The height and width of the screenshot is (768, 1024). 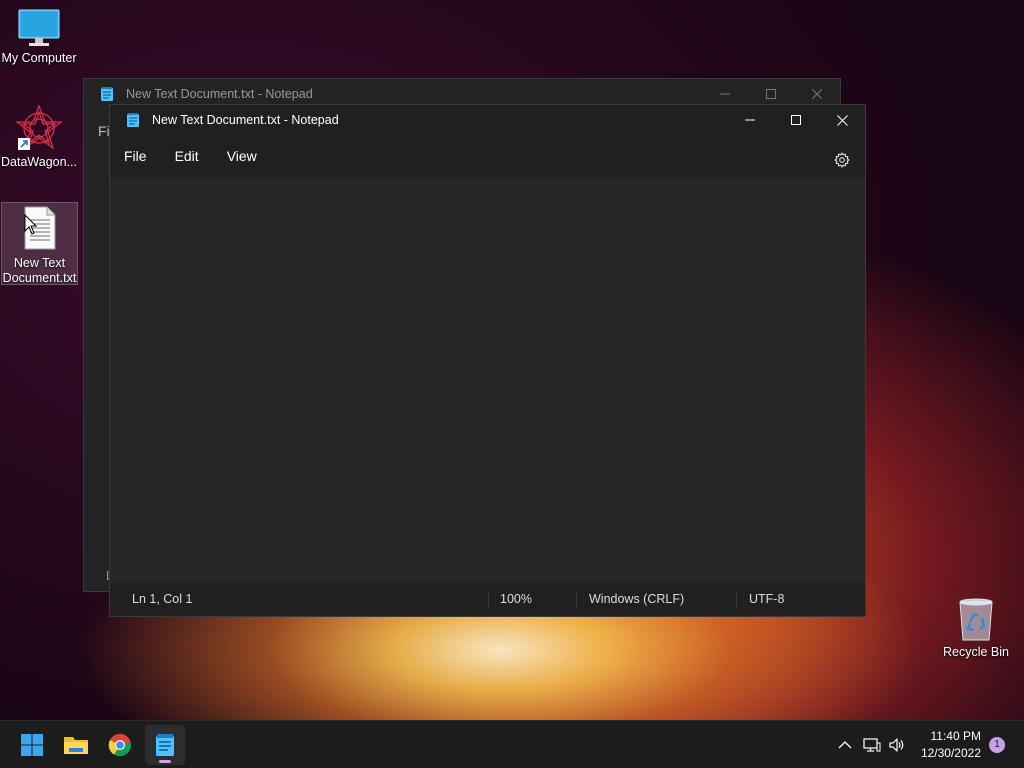 What do you see at coordinates (39, 127) in the screenshot?
I see `datawagon-app-icon` at bounding box center [39, 127].